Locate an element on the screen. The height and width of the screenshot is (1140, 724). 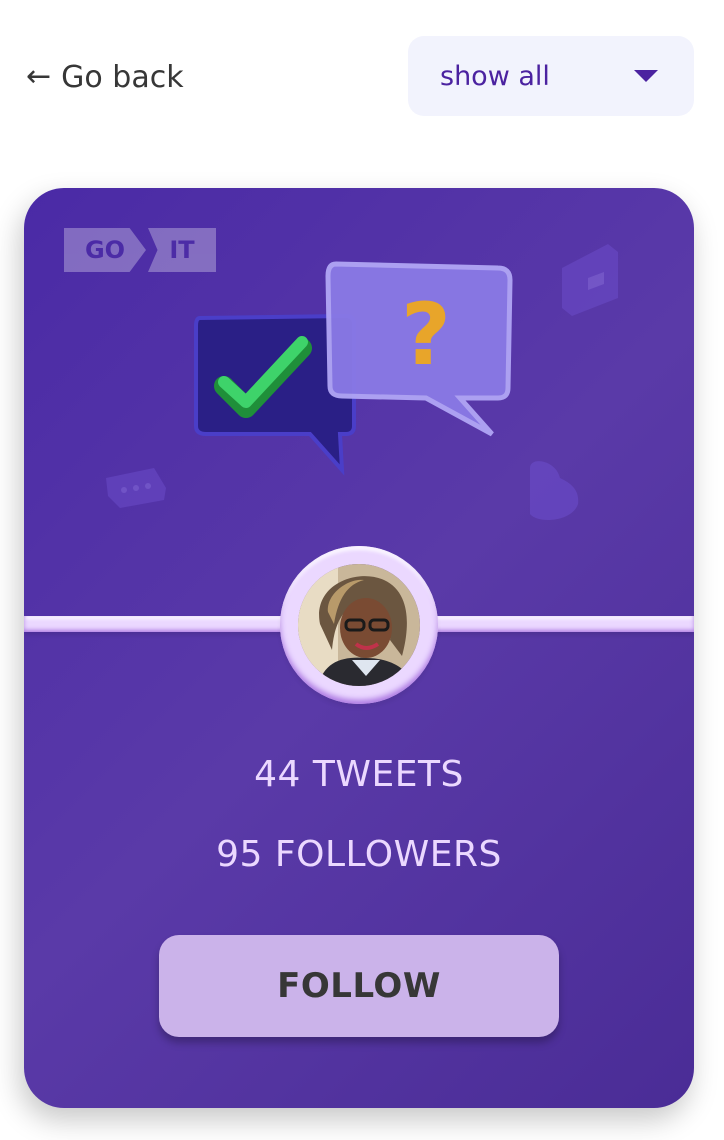
goit-logo: GO IT is located at coordinates (140, 250).